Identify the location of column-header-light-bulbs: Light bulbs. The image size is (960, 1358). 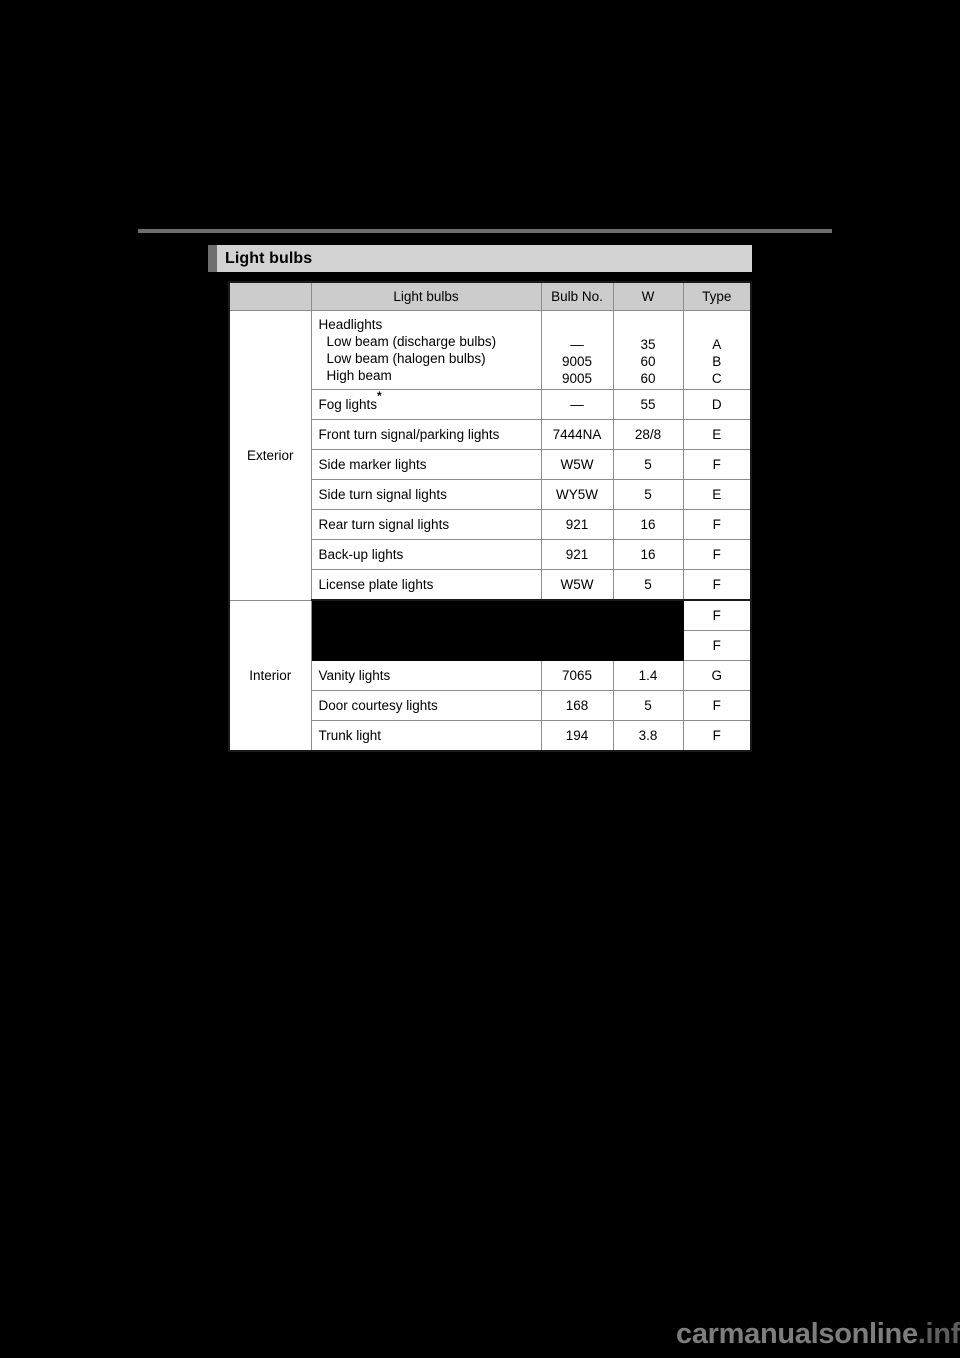
(426, 296).